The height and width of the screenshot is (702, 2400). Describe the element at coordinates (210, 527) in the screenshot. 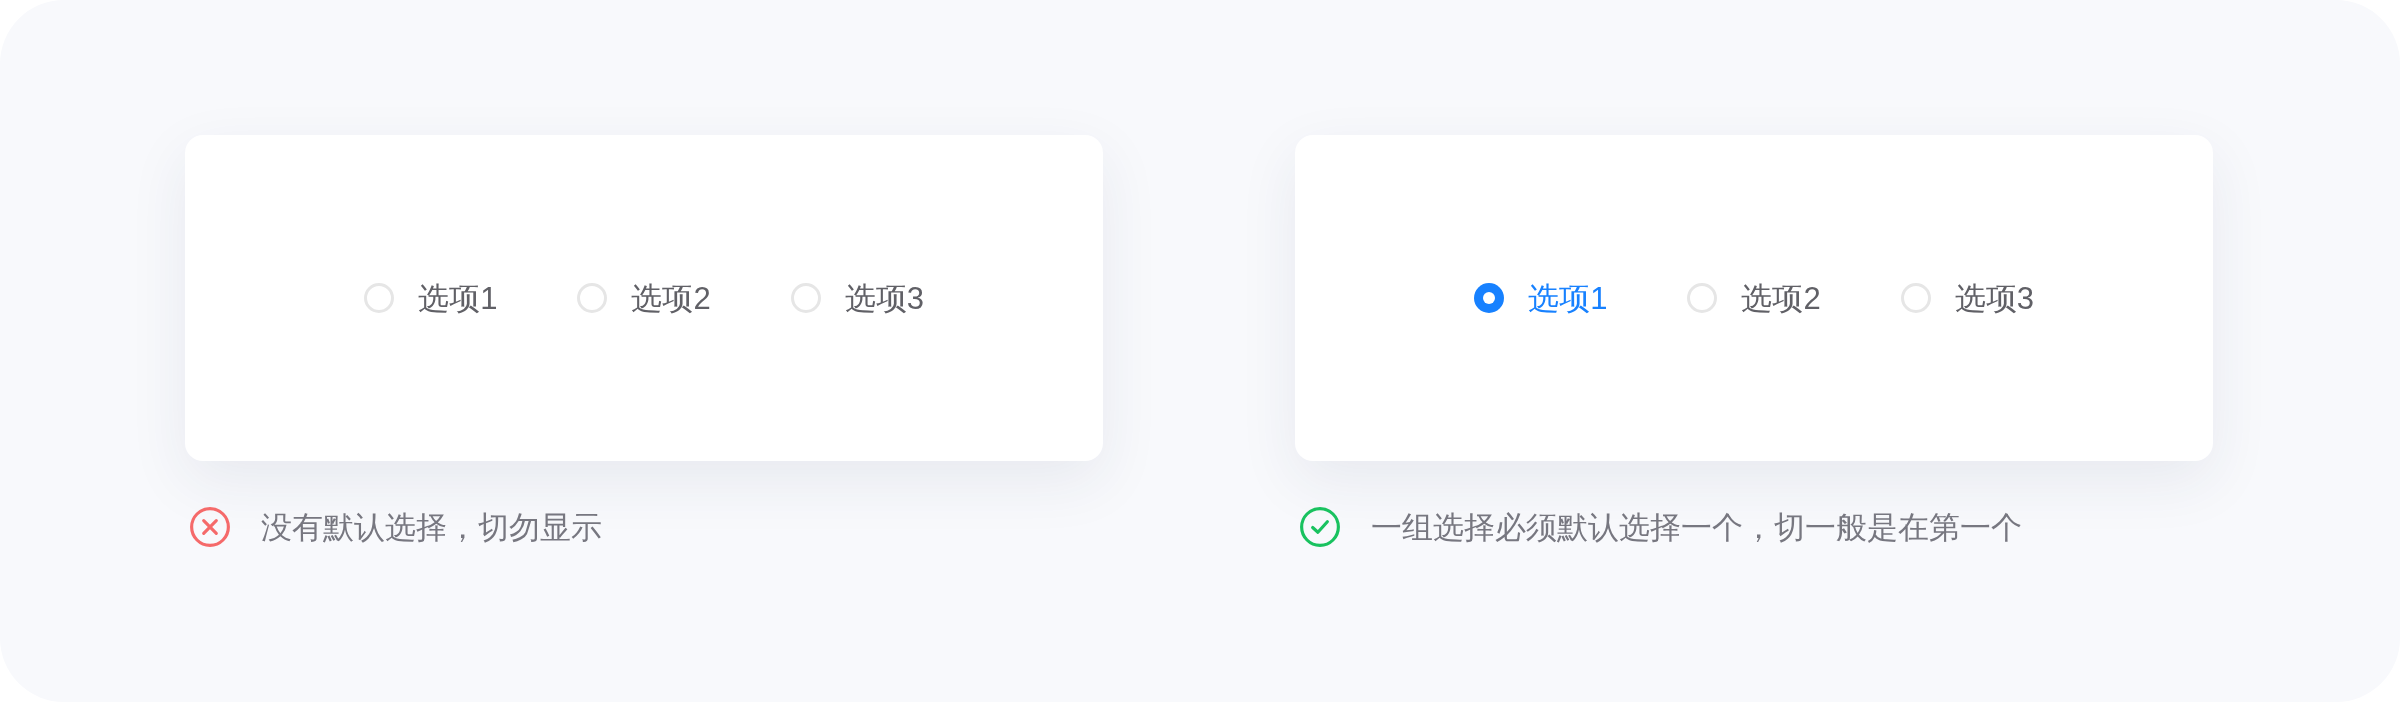

I see `error-icon` at that location.